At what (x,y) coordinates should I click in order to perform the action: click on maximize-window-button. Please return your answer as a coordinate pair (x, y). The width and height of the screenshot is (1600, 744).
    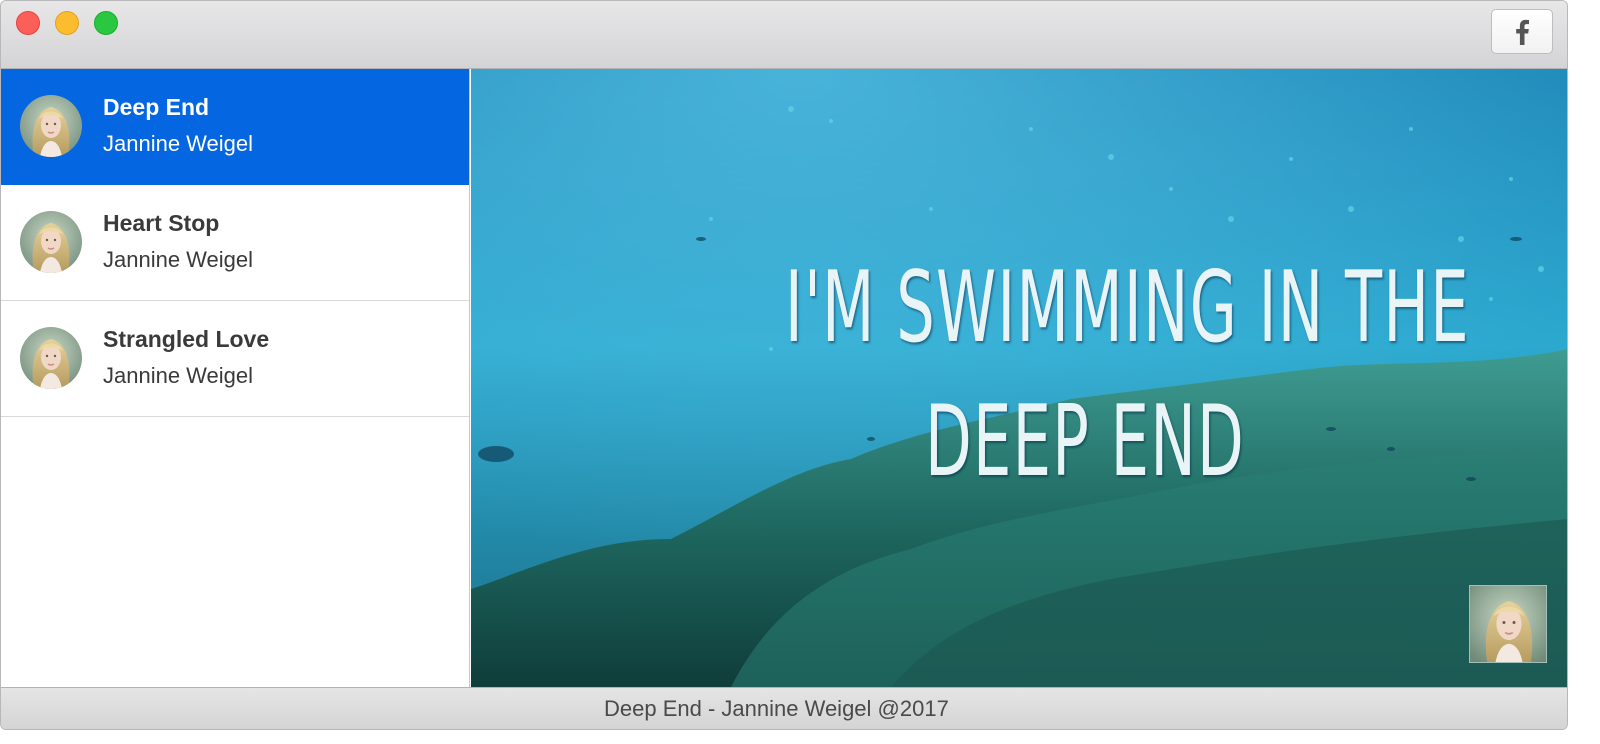
    Looking at the image, I should click on (106, 23).